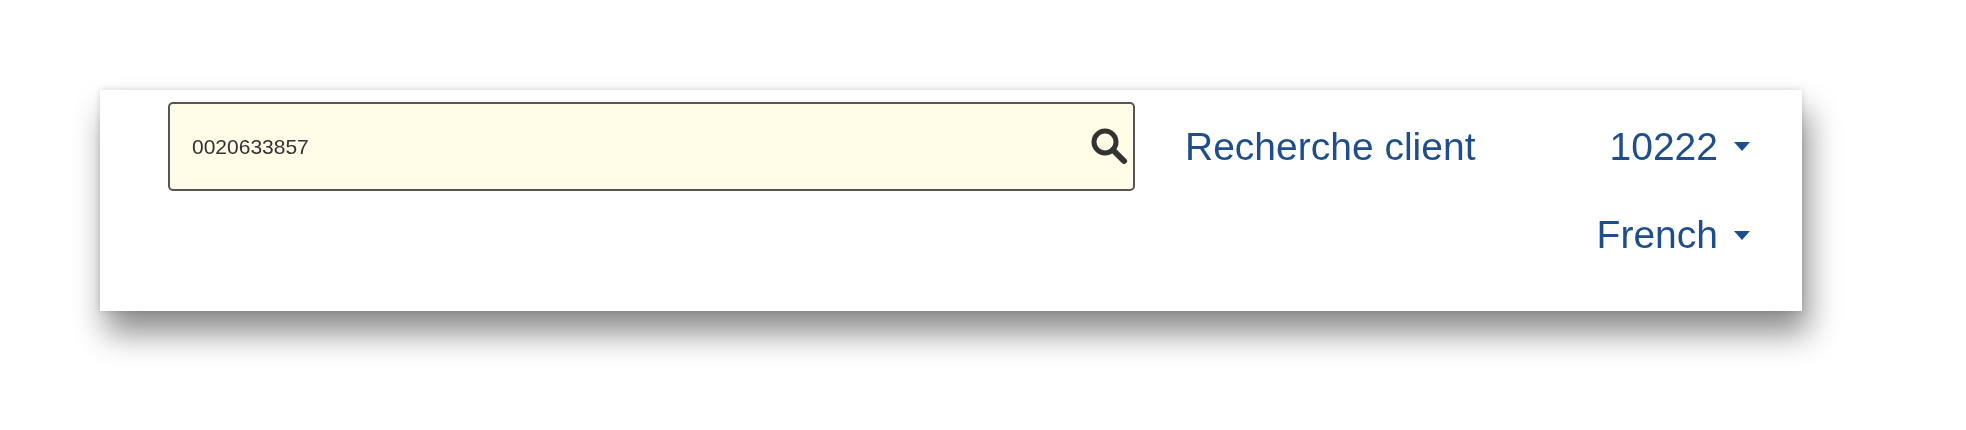  Describe the element at coordinates (651, 146) in the screenshot. I see `search-field: 0020633857` at that location.